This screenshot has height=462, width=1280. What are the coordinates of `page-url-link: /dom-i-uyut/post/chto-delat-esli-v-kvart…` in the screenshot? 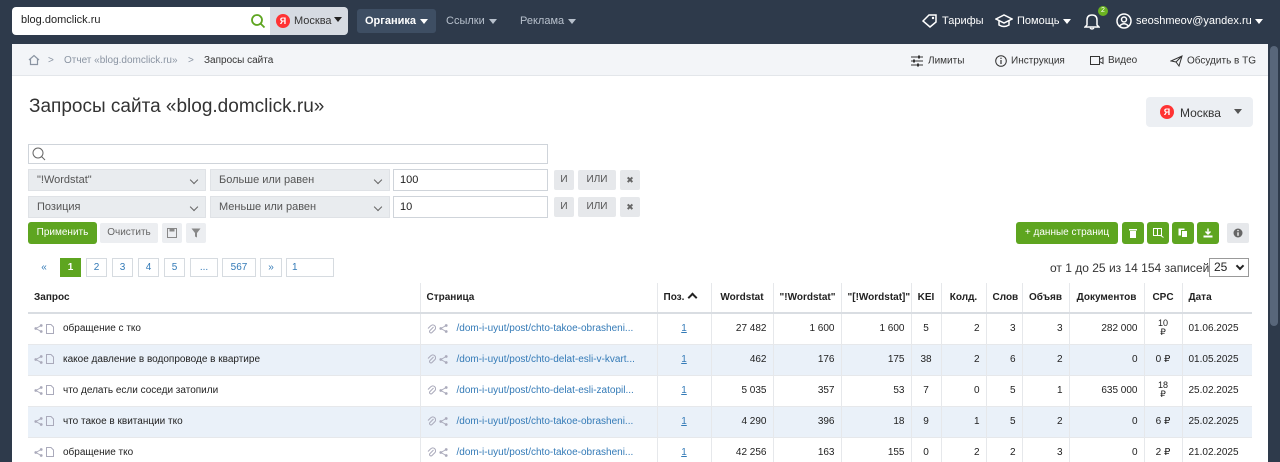 It's located at (546, 359).